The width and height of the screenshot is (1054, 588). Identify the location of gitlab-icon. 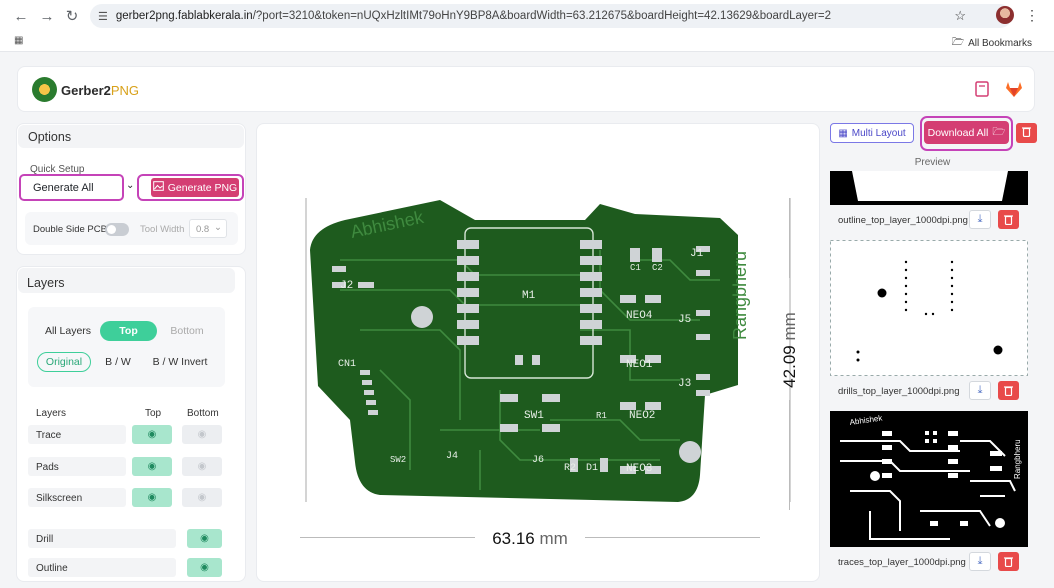
(1014, 89).